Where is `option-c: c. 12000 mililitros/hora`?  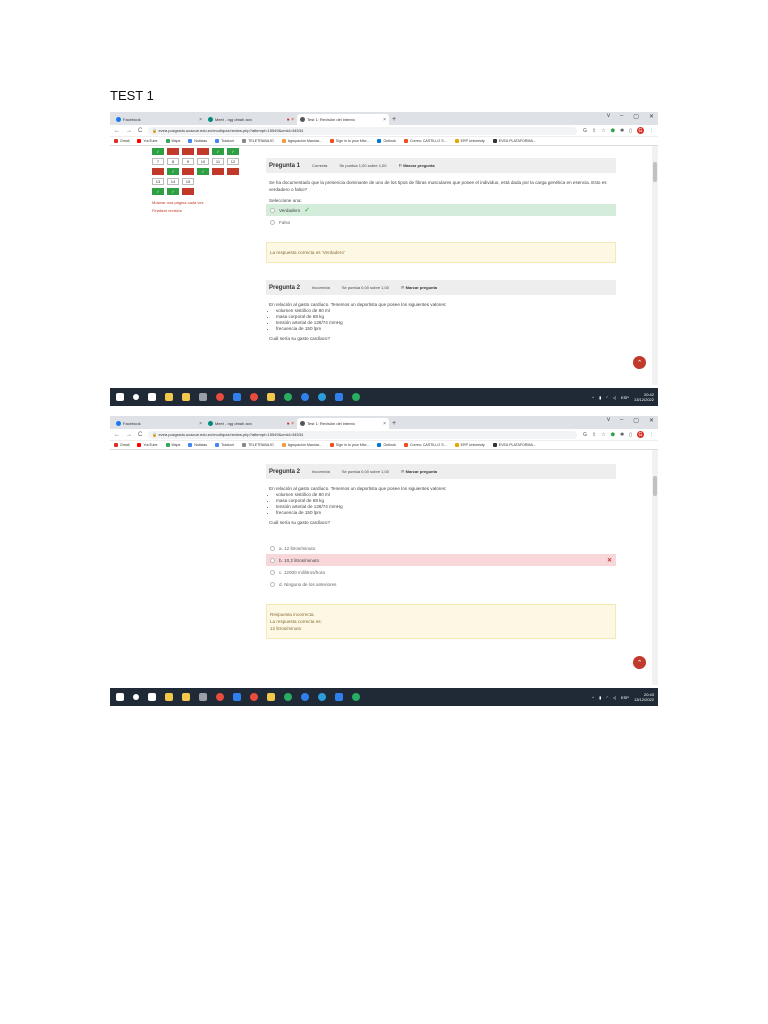
option-c: c. 12000 mililitros/hora is located at coordinates (441, 572).